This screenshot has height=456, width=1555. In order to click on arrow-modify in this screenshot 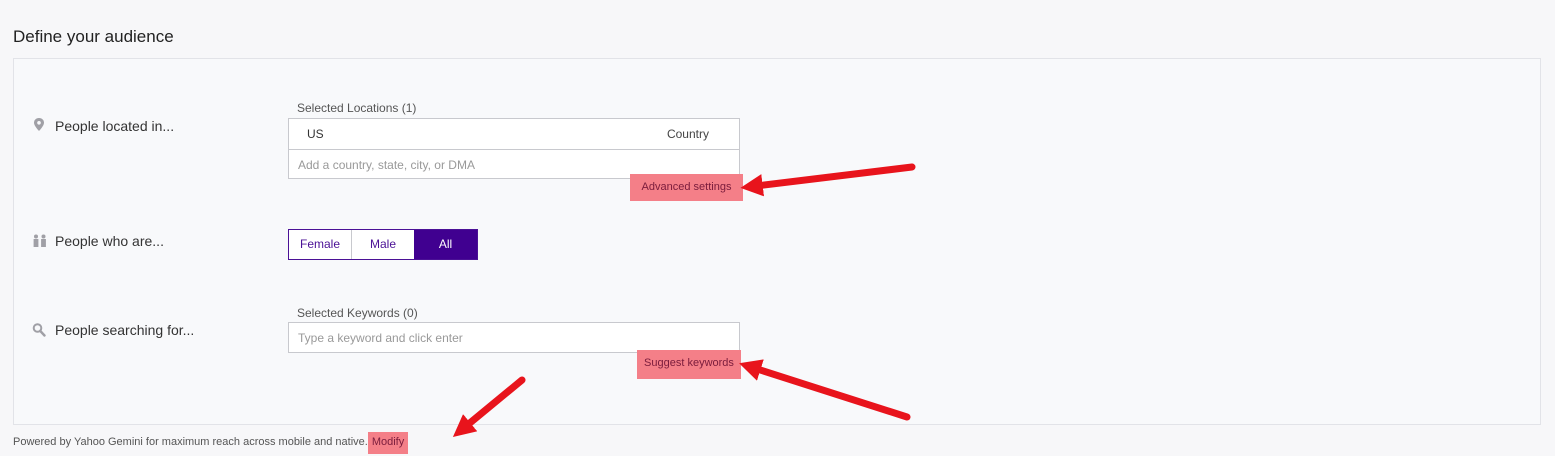, I will do `click(489, 406)`.